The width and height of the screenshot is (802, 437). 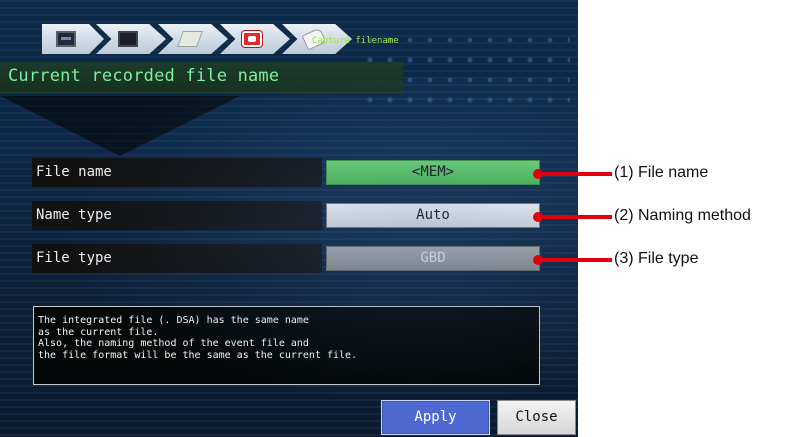 I want to click on file-type-label: File type, so click(x=177, y=258).